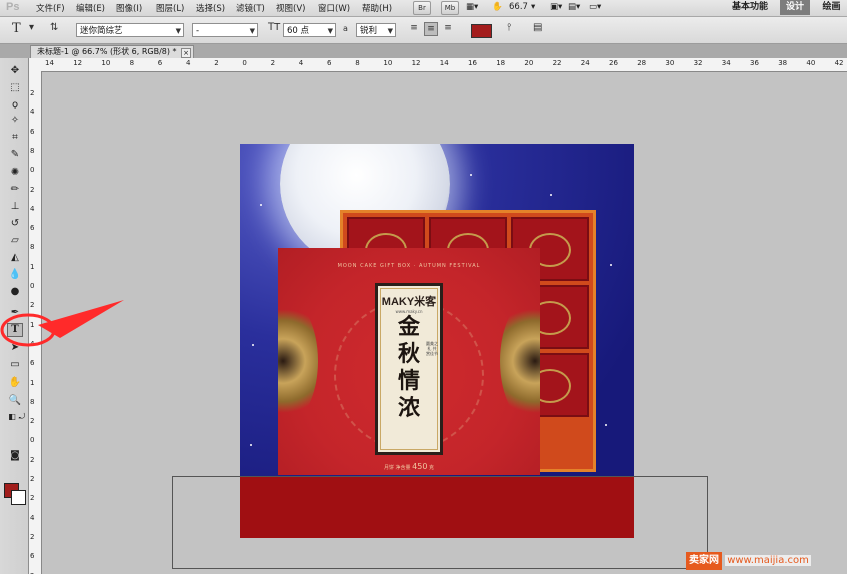 The height and width of the screenshot is (574, 847). What do you see at coordinates (537, 27) in the screenshot?
I see `character-panel-icon: ▤` at bounding box center [537, 27].